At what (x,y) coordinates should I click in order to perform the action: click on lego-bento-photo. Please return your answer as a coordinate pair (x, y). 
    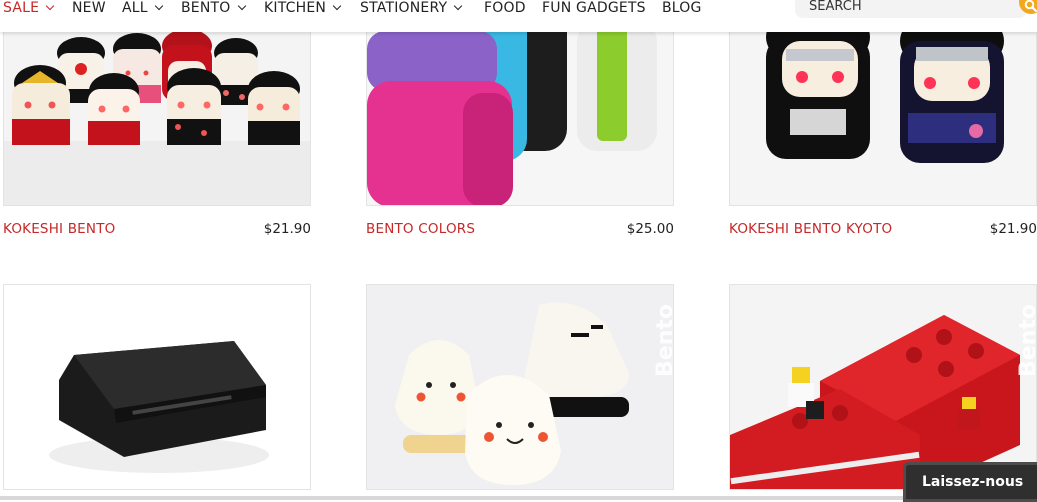
    Looking at the image, I should click on (883, 387).